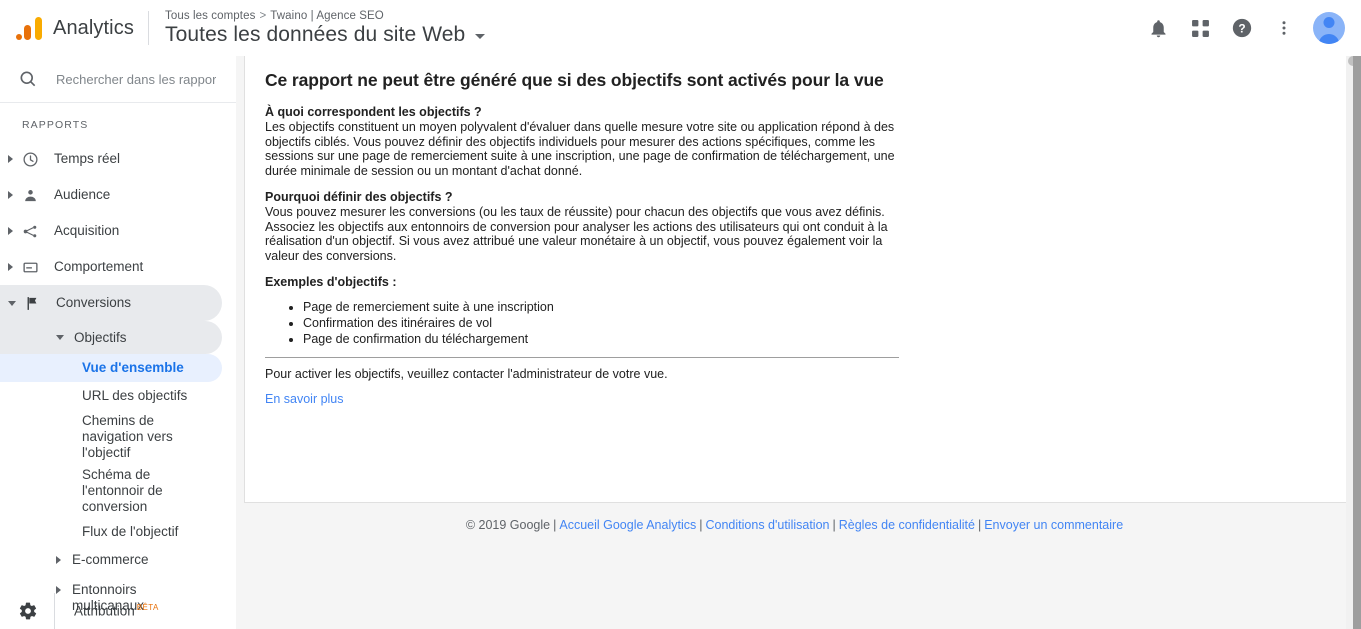 The height and width of the screenshot is (629, 1361). What do you see at coordinates (82, 194) in the screenshot?
I see `sidebar-item-label: Audience` at bounding box center [82, 194].